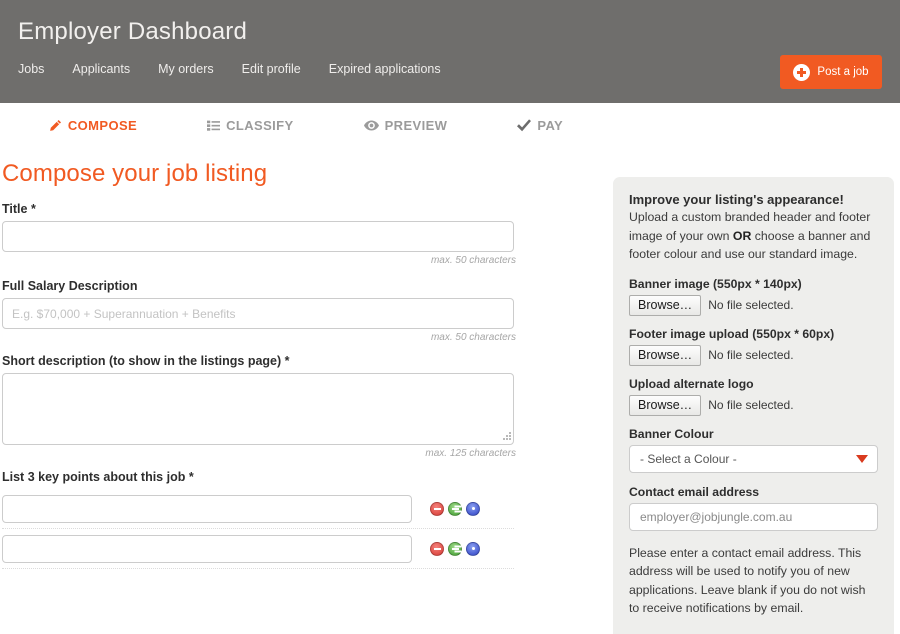 This screenshot has height=634, width=900. I want to click on title-field-label: Title *, so click(19, 209).